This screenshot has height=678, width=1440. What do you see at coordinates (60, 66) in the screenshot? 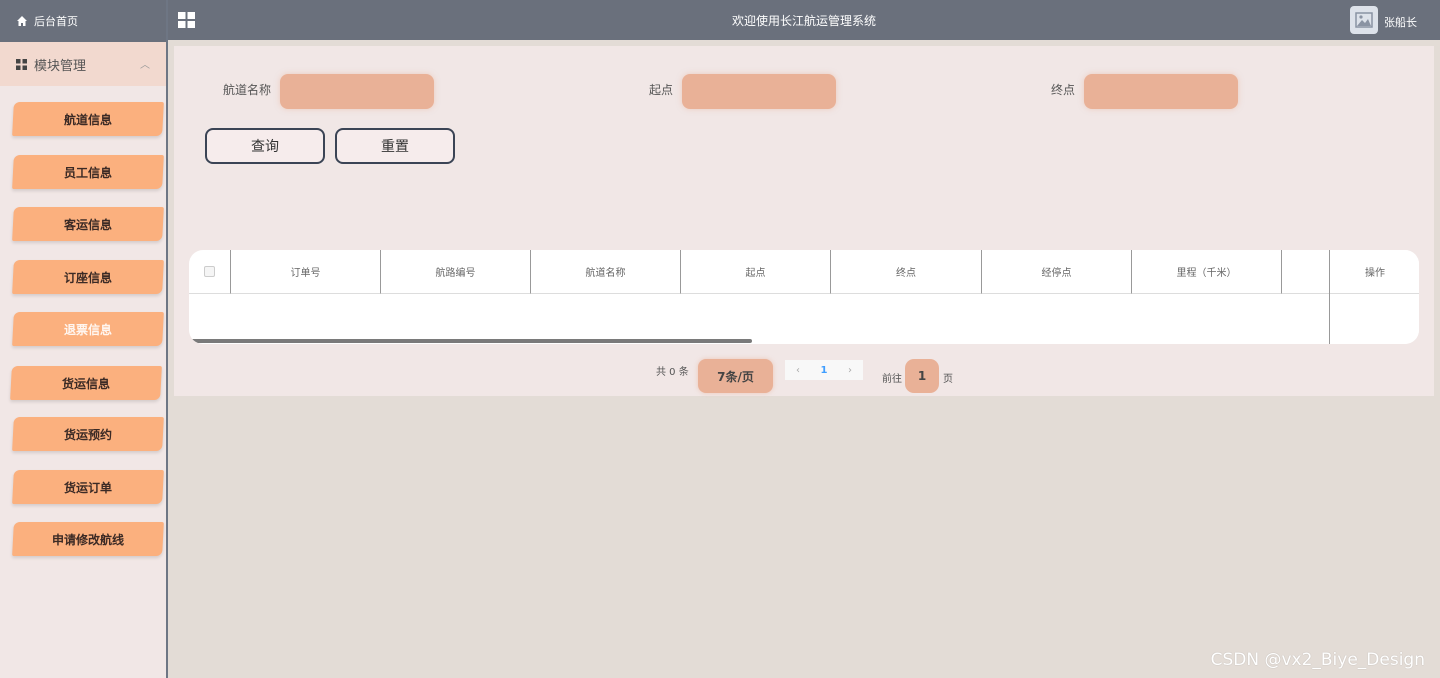
I see `module-label: 模块管理` at bounding box center [60, 66].